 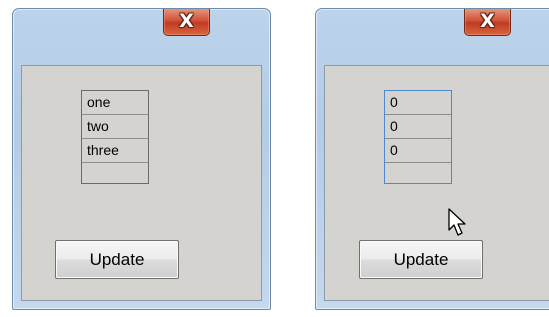 What do you see at coordinates (115, 127) in the screenshot?
I see `list-item: two` at bounding box center [115, 127].